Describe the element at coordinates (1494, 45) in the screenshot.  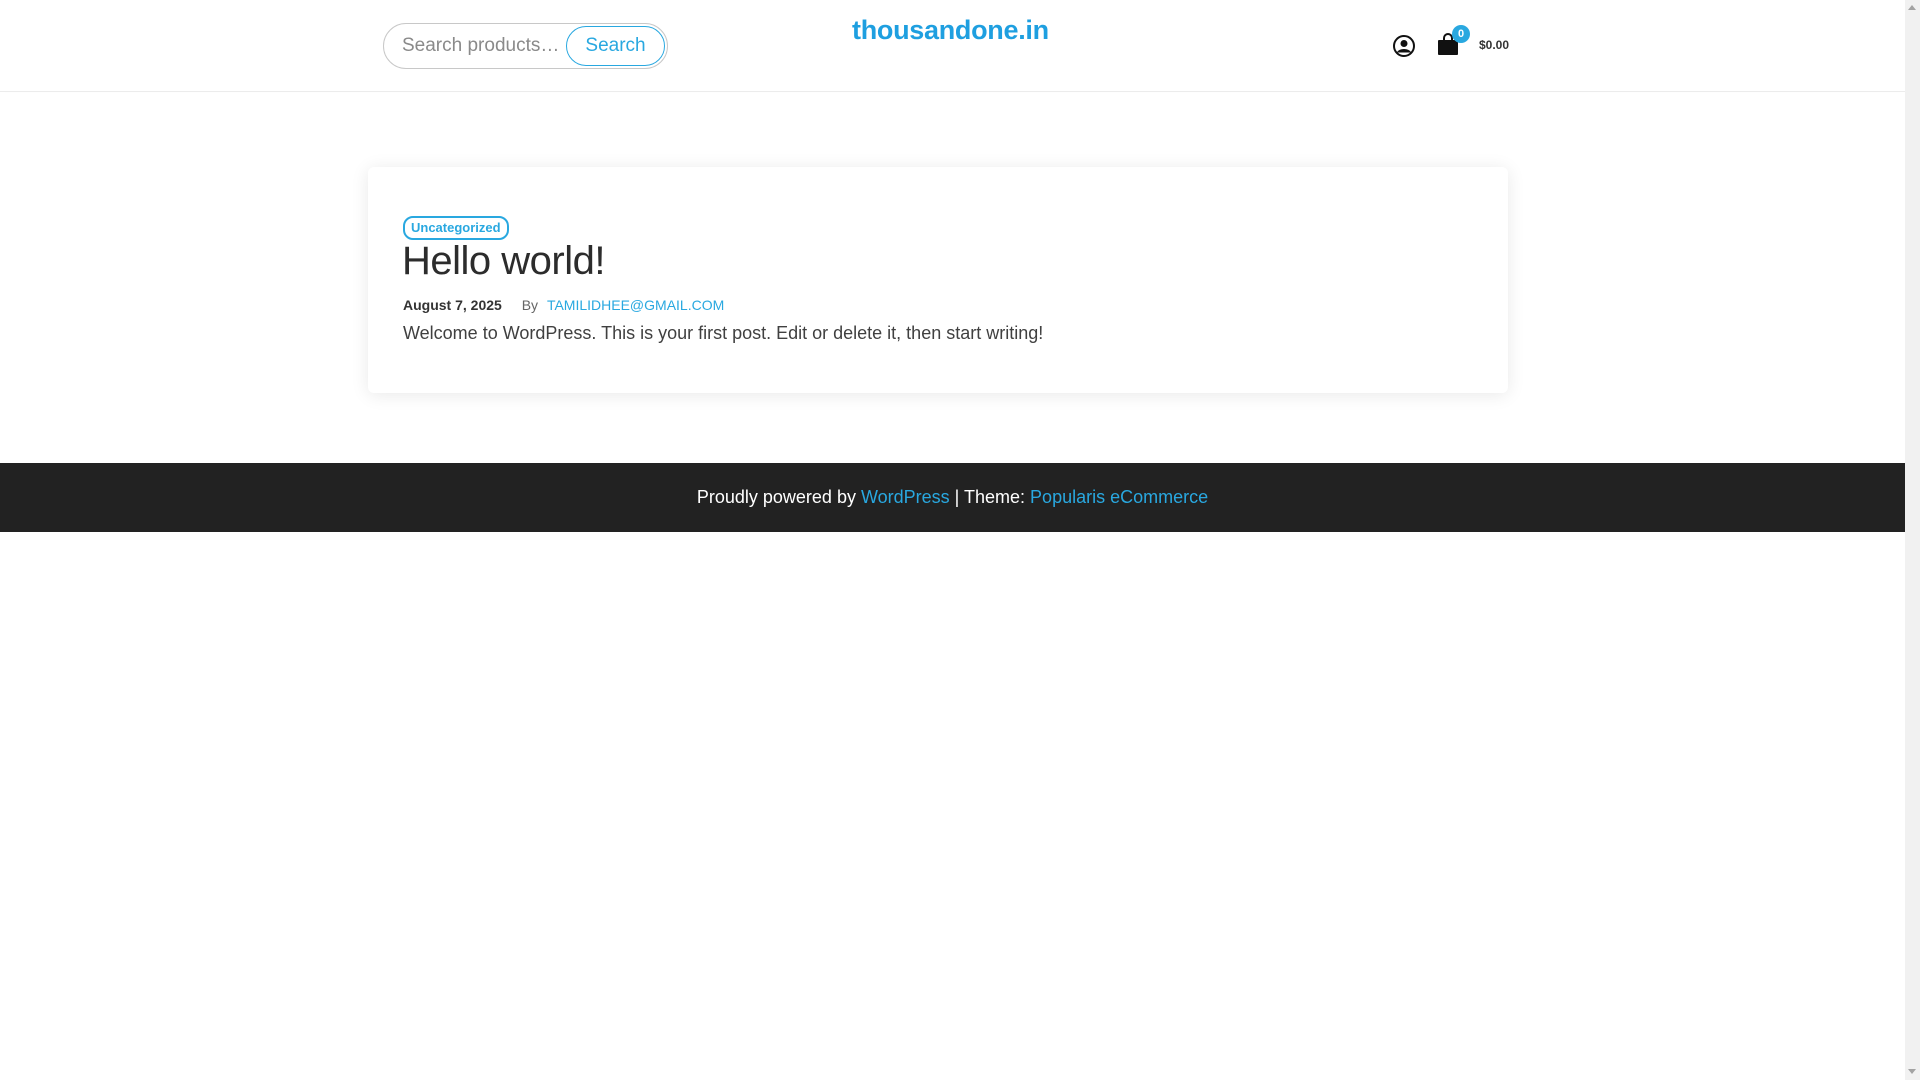
I see `cart-total: $0.00` at that location.